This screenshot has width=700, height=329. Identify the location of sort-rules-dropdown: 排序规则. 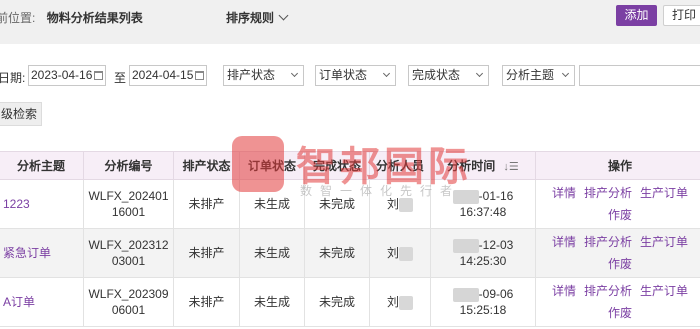
(257, 17).